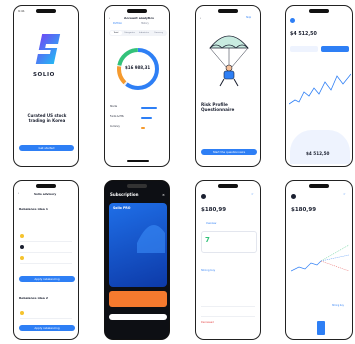  I want to click on invest-button, so click(335, 49).